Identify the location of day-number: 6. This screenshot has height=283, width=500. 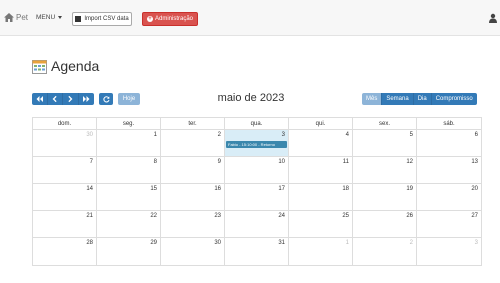
(476, 135).